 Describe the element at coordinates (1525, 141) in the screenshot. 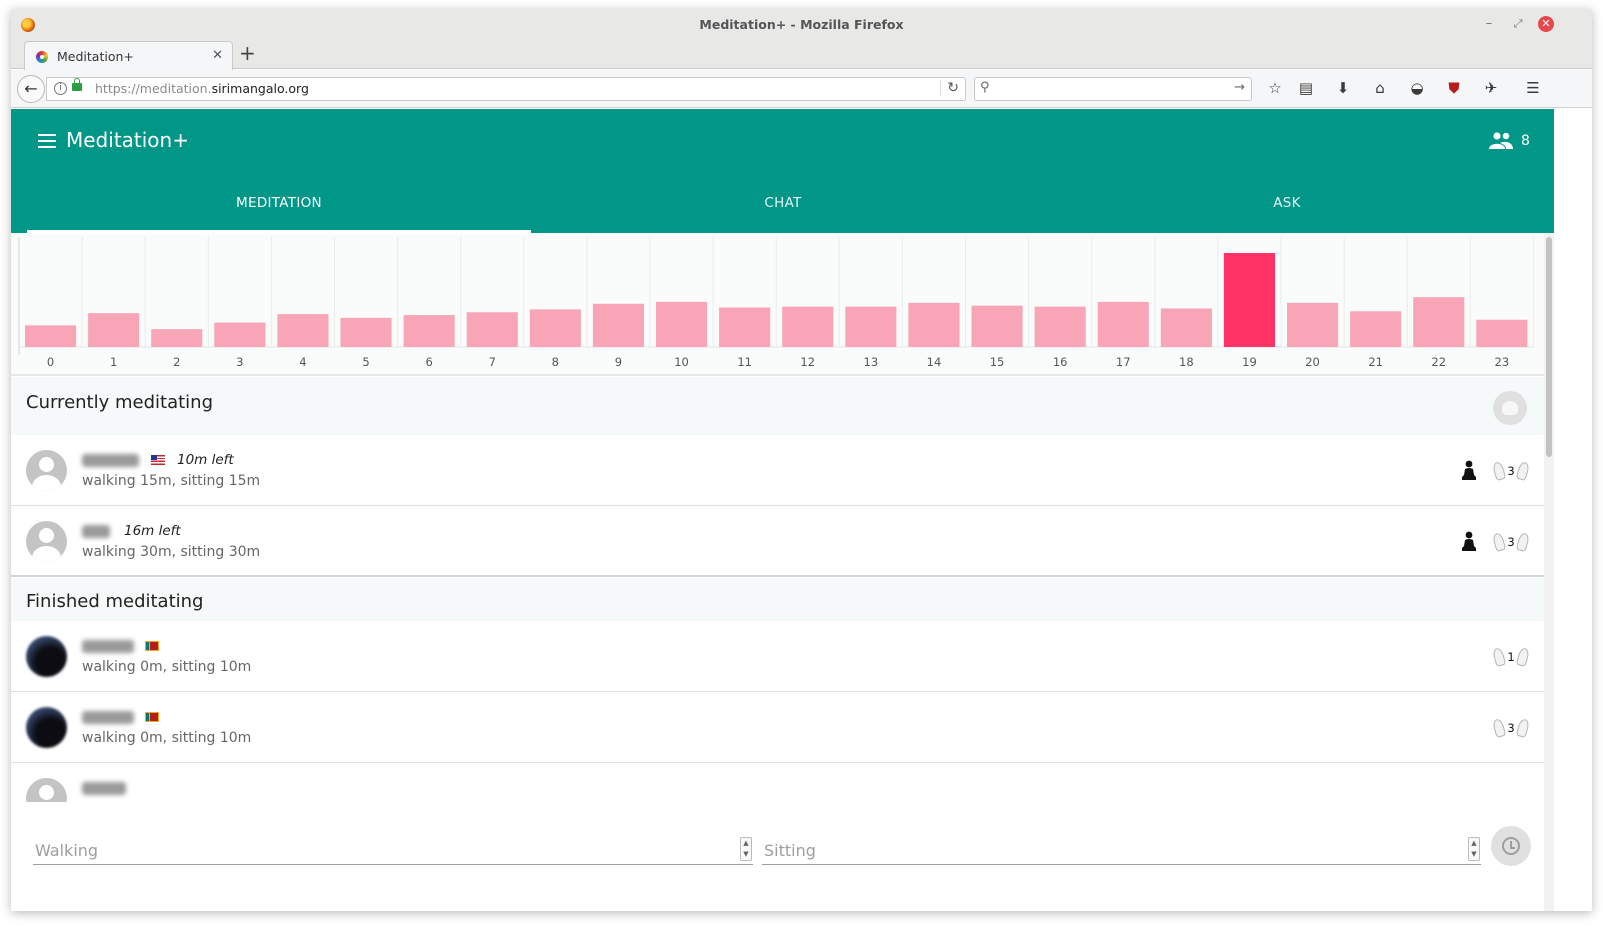

I see `online-count: 8` at that location.